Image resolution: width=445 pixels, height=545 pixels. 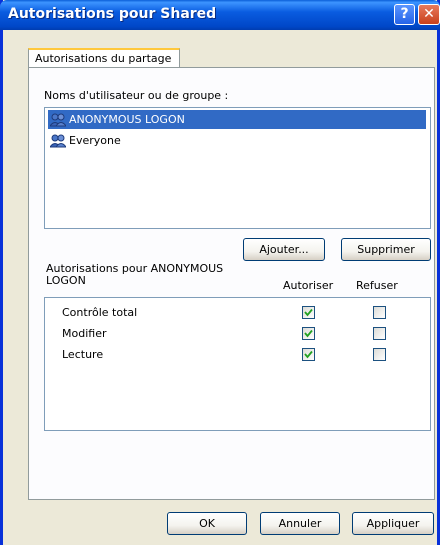 What do you see at coordinates (83, 354) in the screenshot?
I see `permission-read: Lecture` at bounding box center [83, 354].